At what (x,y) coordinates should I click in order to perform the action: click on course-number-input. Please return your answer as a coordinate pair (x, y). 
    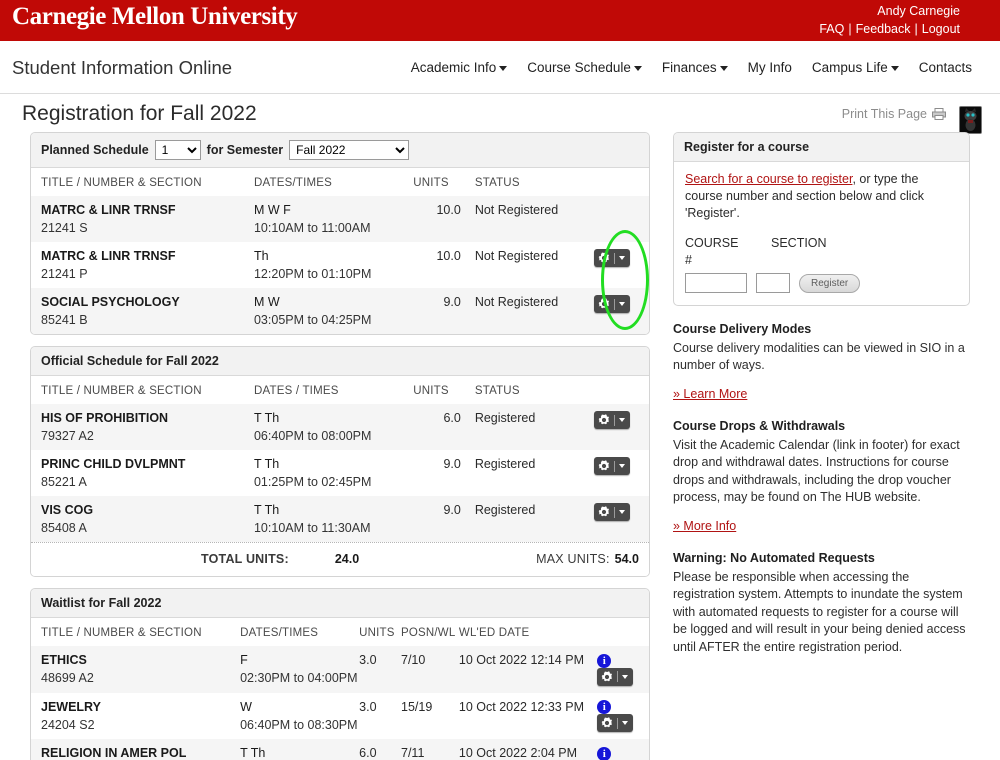
    Looking at the image, I should click on (716, 283).